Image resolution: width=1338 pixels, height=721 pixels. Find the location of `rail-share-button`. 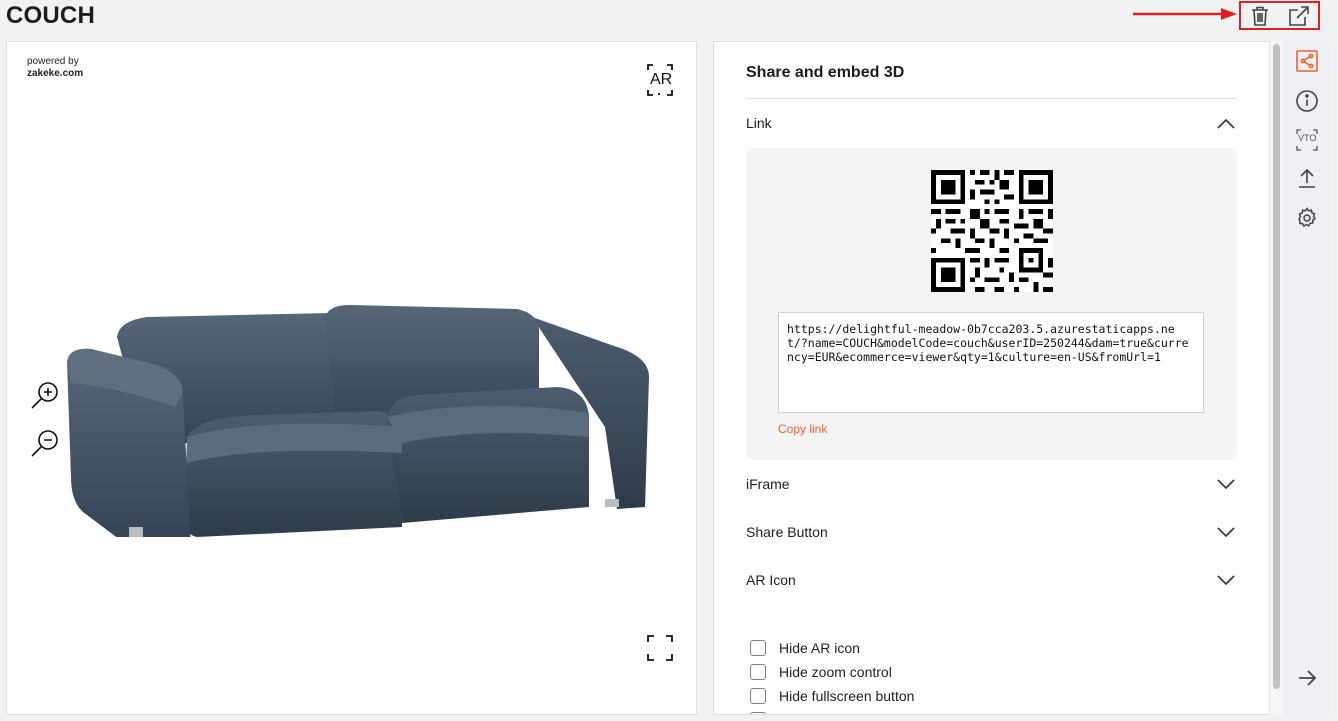

rail-share-button is located at coordinates (1307, 61).